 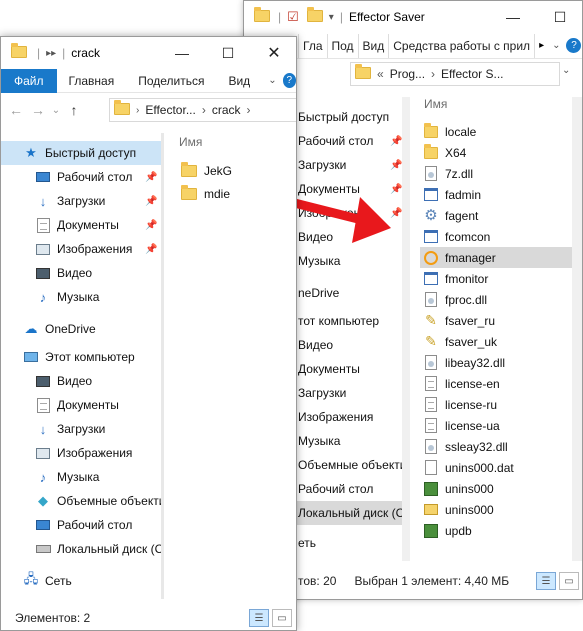 I want to click on status-item-count: Элементов: 2, so click(x=53, y=618).